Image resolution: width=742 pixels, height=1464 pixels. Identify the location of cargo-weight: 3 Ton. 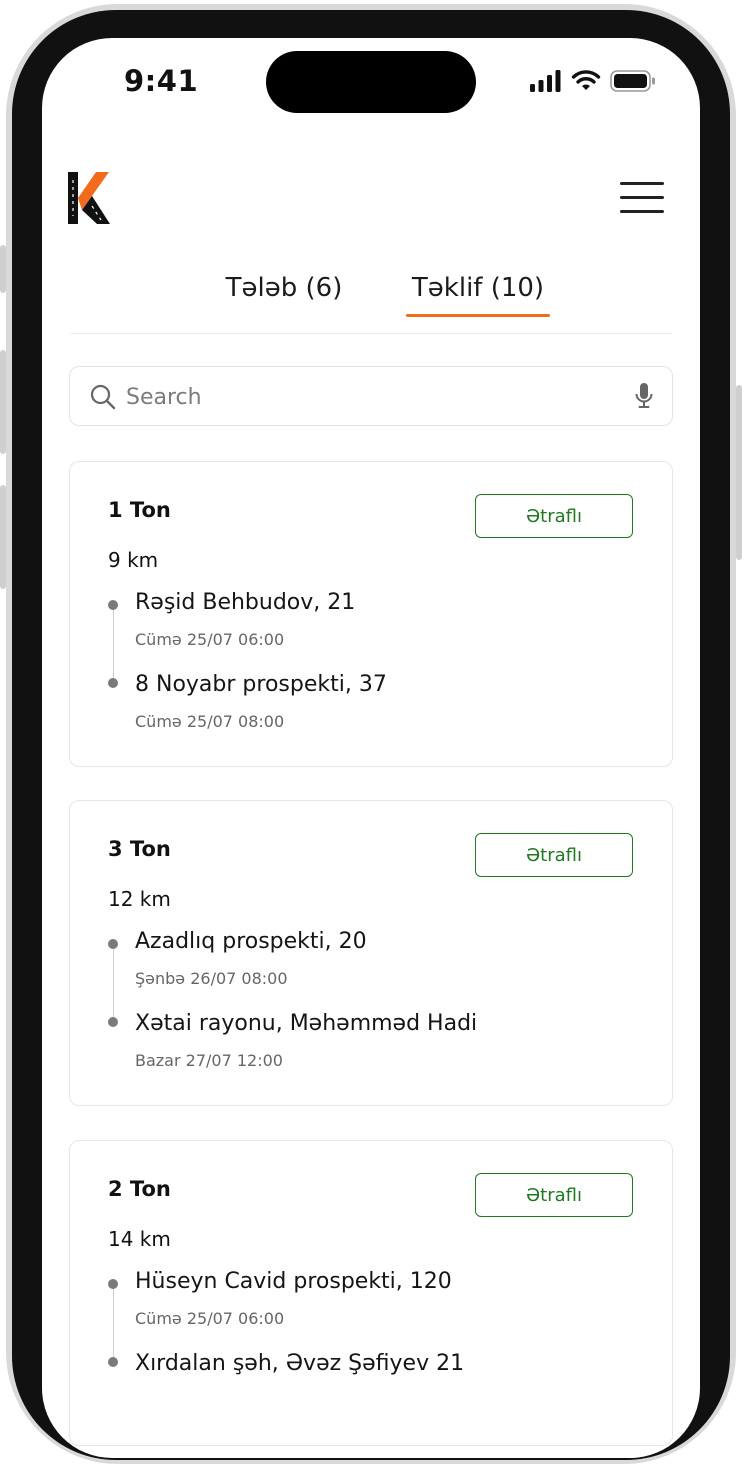
(139, 849).